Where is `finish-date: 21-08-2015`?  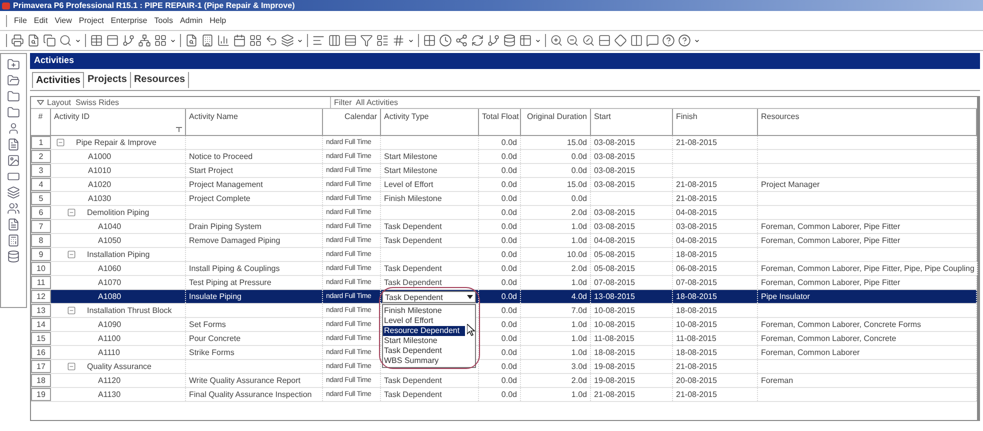 finish-date: 21-08-2015 is located at coordinates (696, 184).